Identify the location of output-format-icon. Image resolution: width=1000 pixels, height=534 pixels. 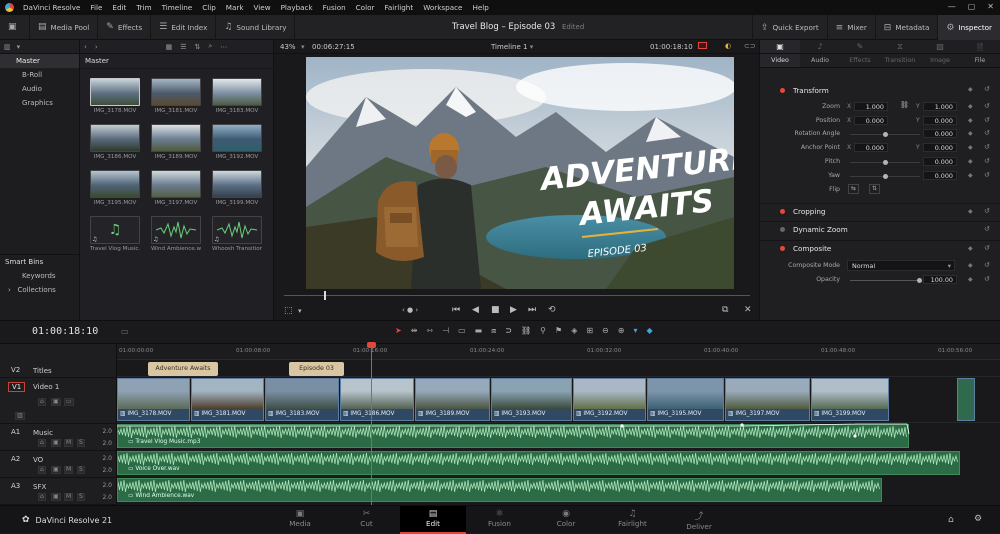
(702, 45).